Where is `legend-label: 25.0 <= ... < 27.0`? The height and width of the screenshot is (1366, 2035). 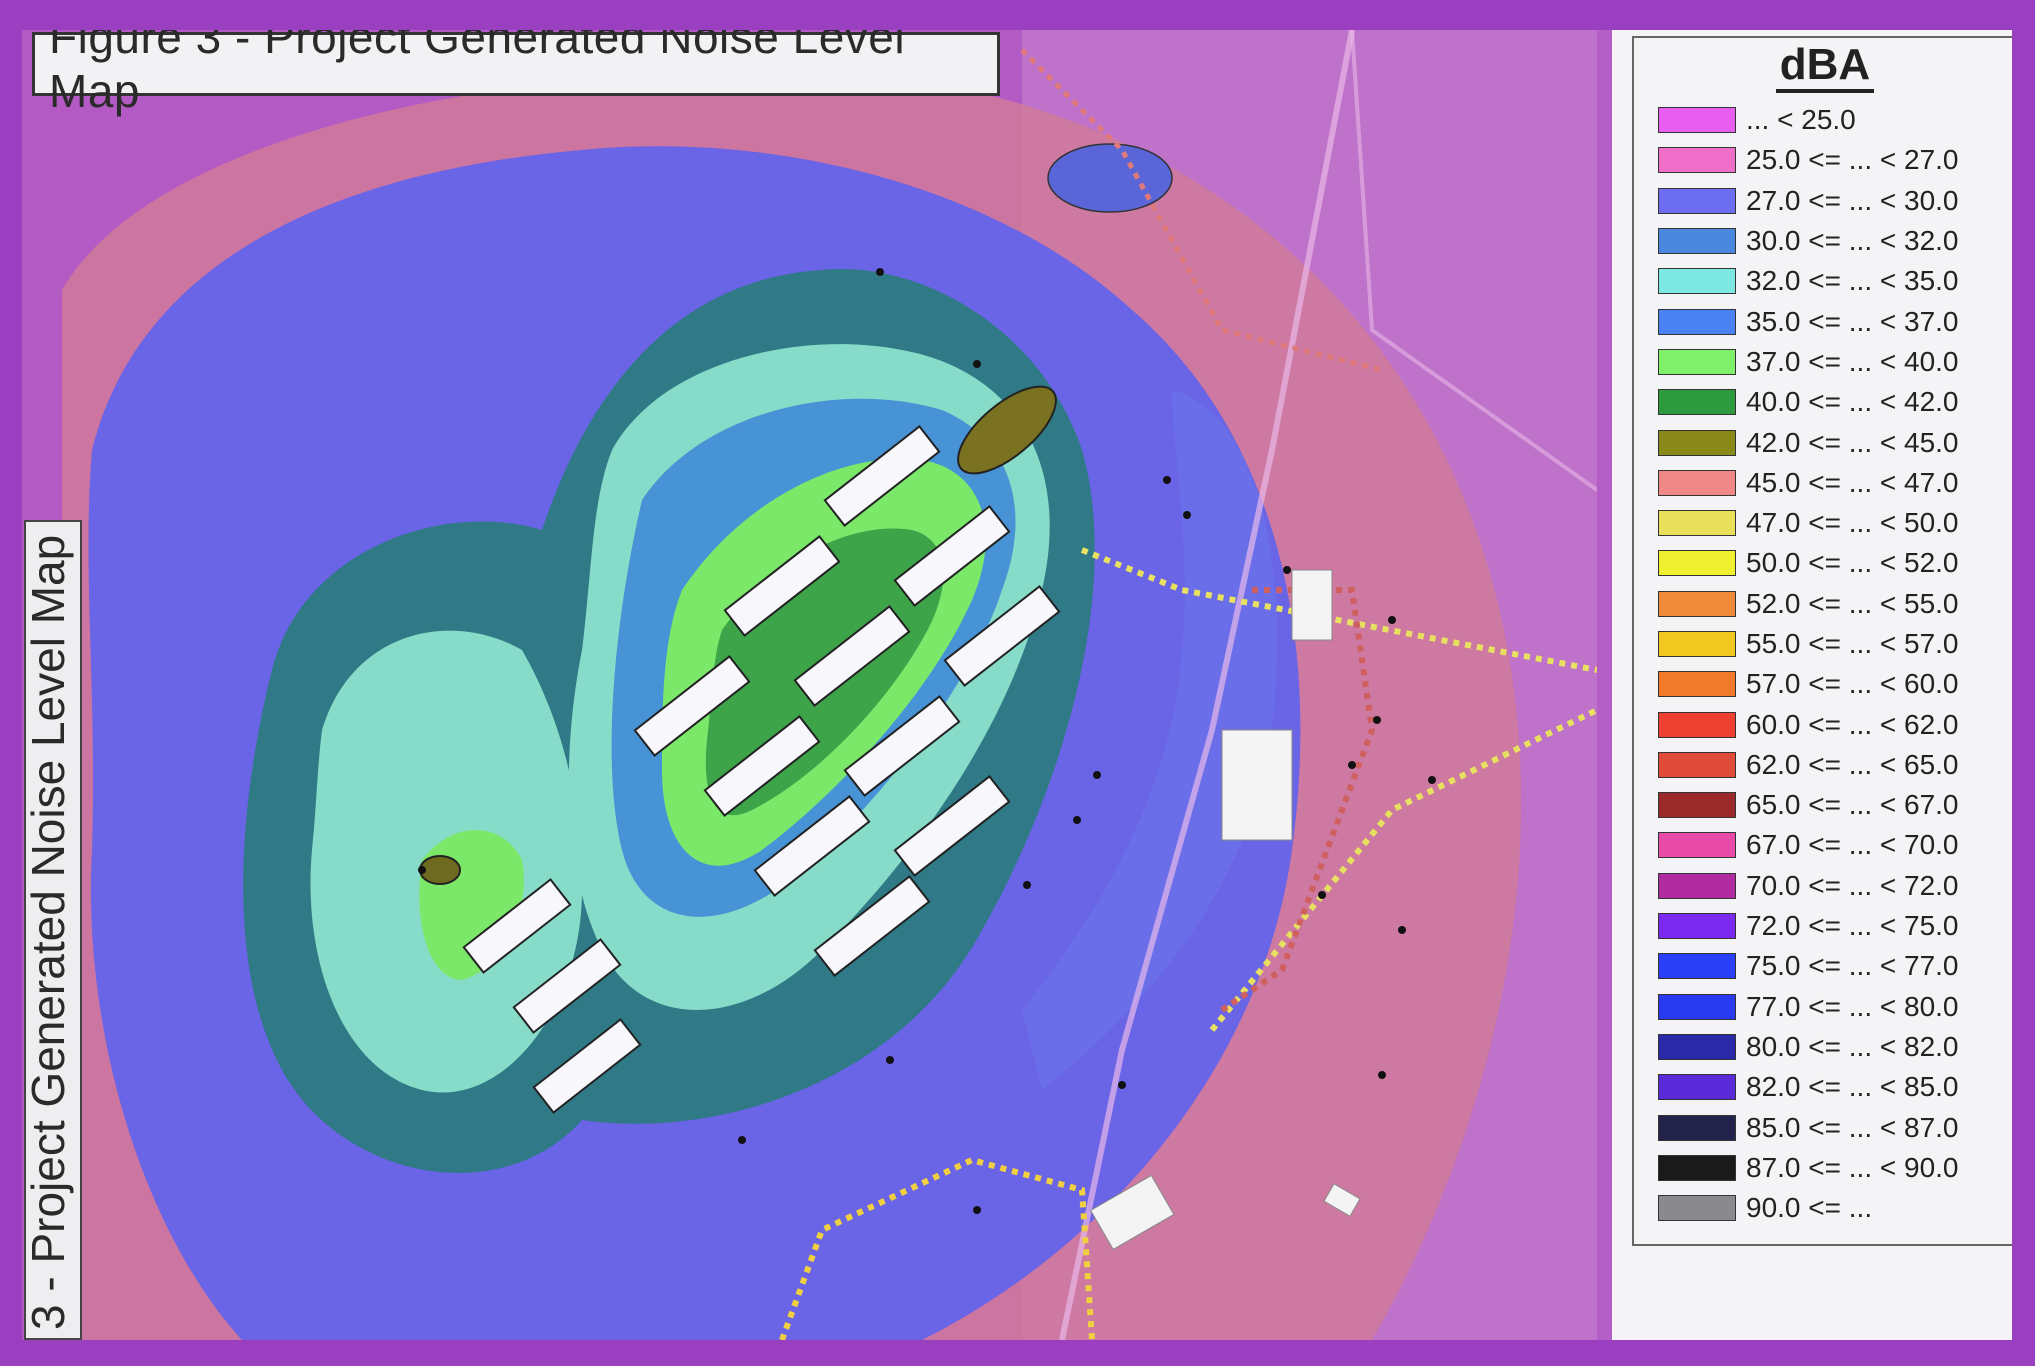 legend-label: 25.0 <= ... < 27.0 is located at coordinates (1852, 160).